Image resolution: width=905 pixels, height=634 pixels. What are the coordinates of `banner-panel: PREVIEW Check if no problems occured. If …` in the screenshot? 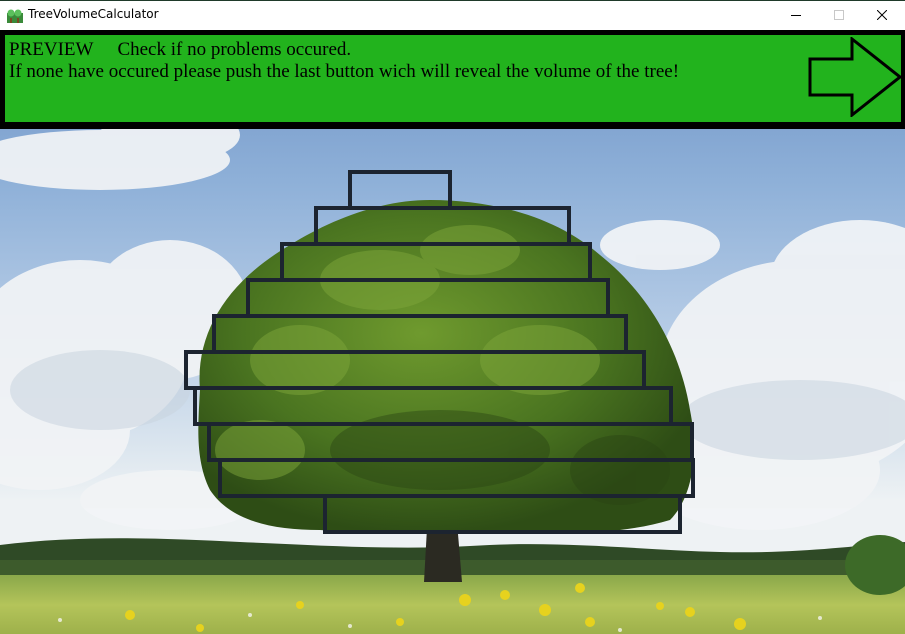 It's located at (454, 78).